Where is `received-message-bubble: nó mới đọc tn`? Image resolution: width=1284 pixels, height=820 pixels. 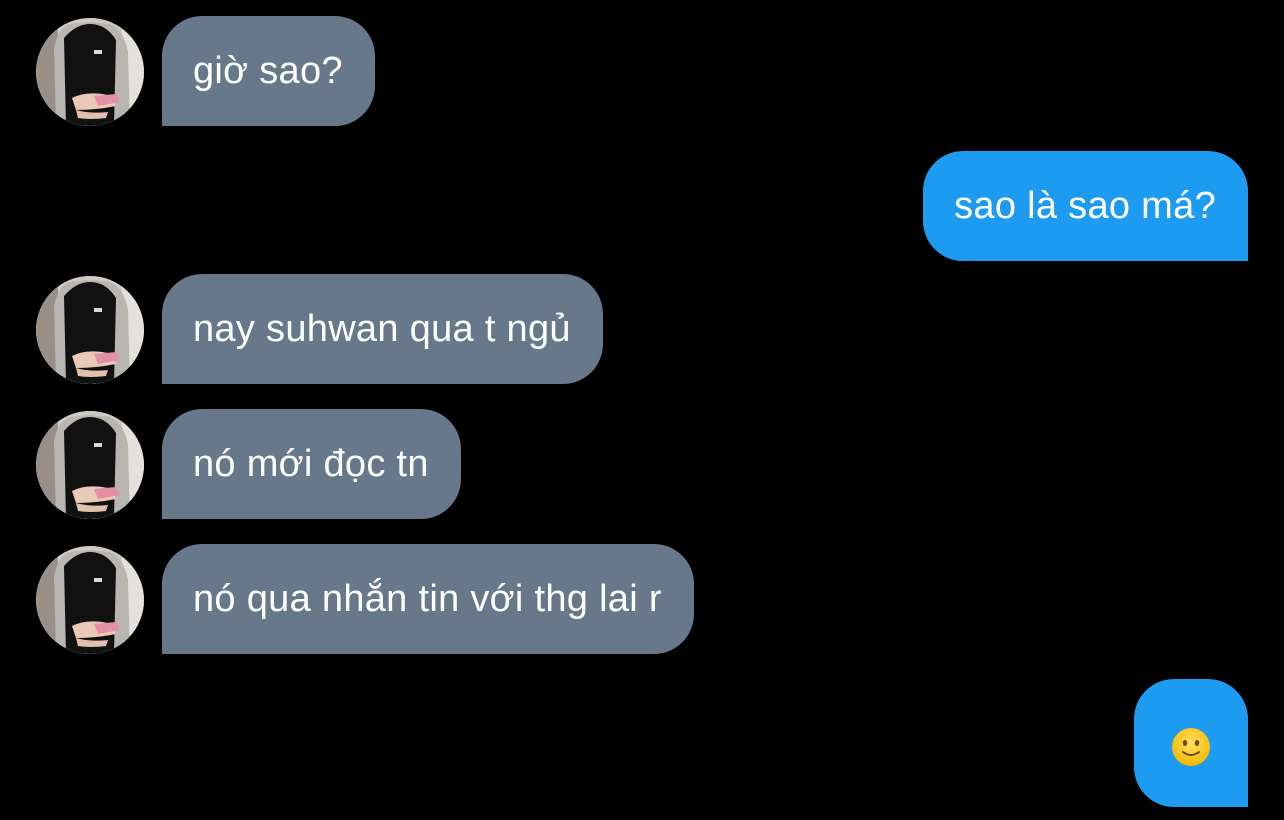
received-message-bubble: nó mới đọc tn is located at coordinates (311, 464).